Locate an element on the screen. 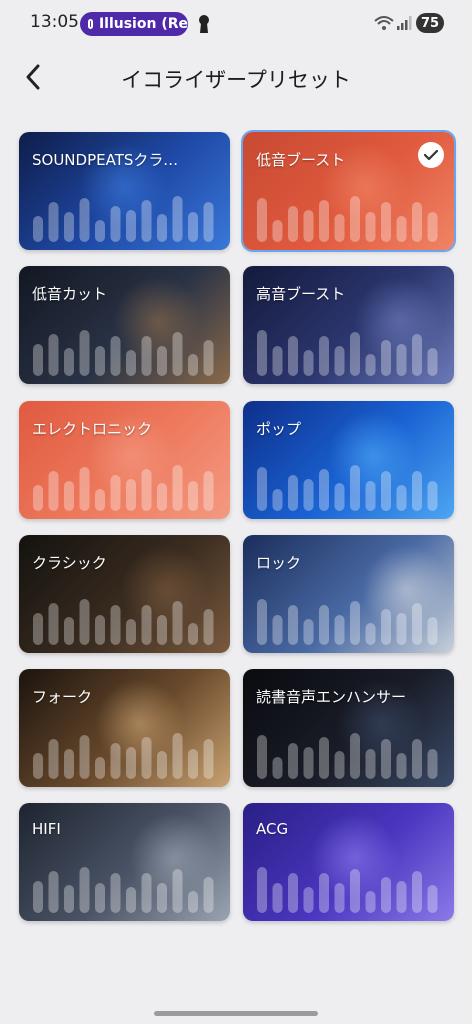  status-bar: 13:05 Illusion (Re 75 is located at coordinates (236, 24).